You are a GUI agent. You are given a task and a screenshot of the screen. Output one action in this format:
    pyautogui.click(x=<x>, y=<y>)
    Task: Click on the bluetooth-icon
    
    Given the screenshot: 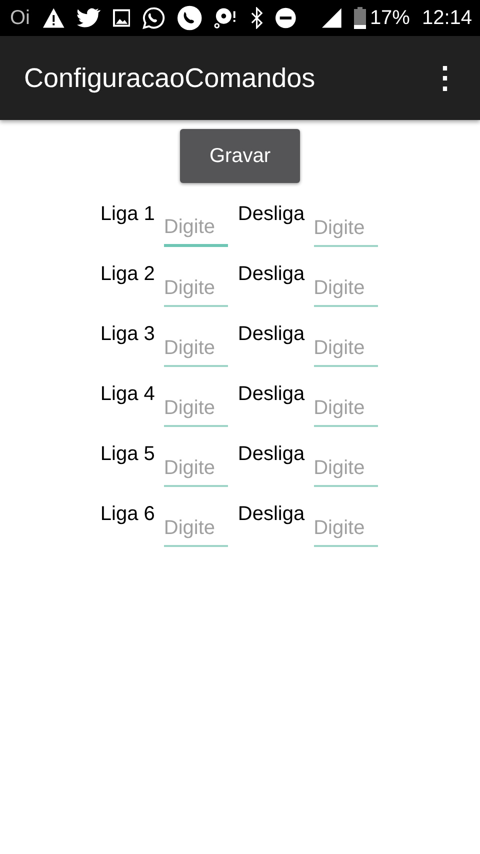 What is the action you would take?
    pyautogui.click(x=257, y=18)
    